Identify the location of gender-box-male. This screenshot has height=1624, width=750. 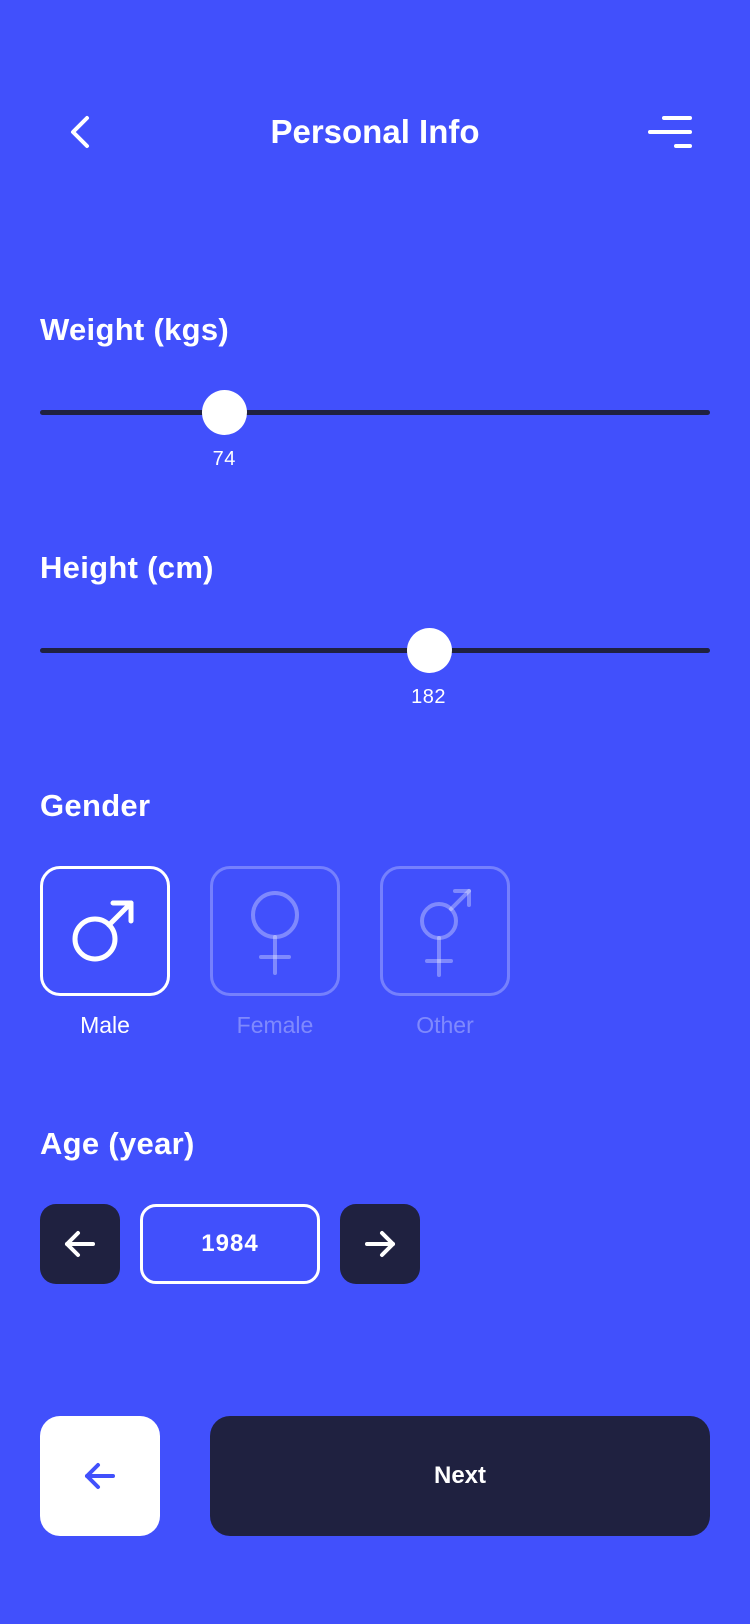
(105, 931).